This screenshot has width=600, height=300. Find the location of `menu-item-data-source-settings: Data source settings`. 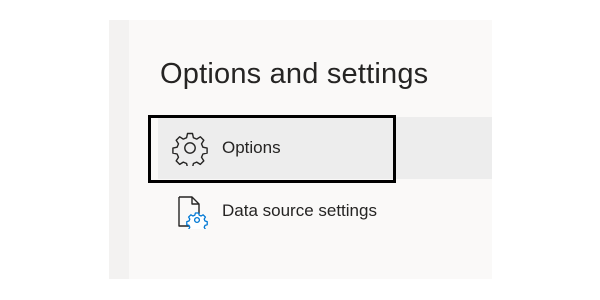

menu-item-data-source-settings: Data source settings is located at coordinates (325, 211).